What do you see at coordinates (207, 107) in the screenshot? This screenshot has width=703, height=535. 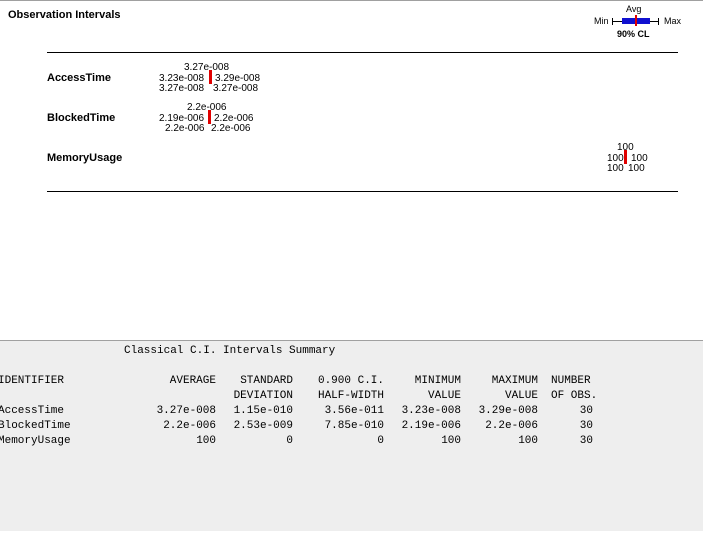 I see `blockedtime-avg-top: 2.2e-006` at bounding box center [207, 107].